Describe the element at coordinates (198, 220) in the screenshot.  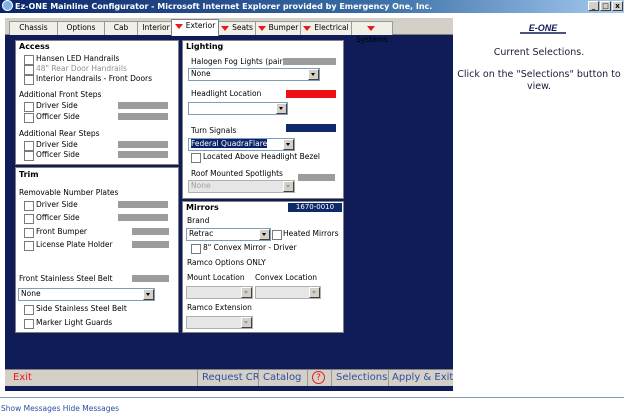
I see `brand-label: Brand` at that location.